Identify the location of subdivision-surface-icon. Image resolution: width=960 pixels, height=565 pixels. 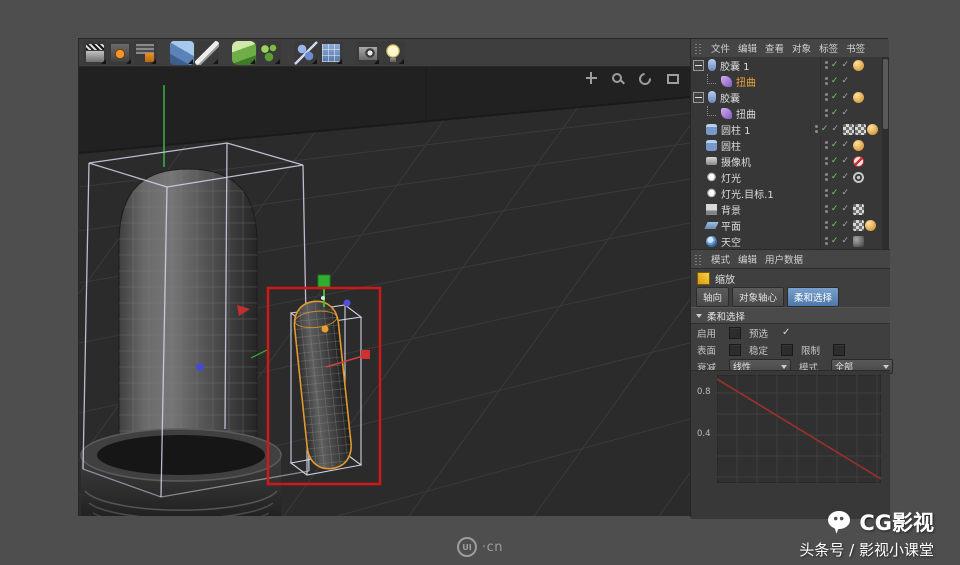
(244, 52).